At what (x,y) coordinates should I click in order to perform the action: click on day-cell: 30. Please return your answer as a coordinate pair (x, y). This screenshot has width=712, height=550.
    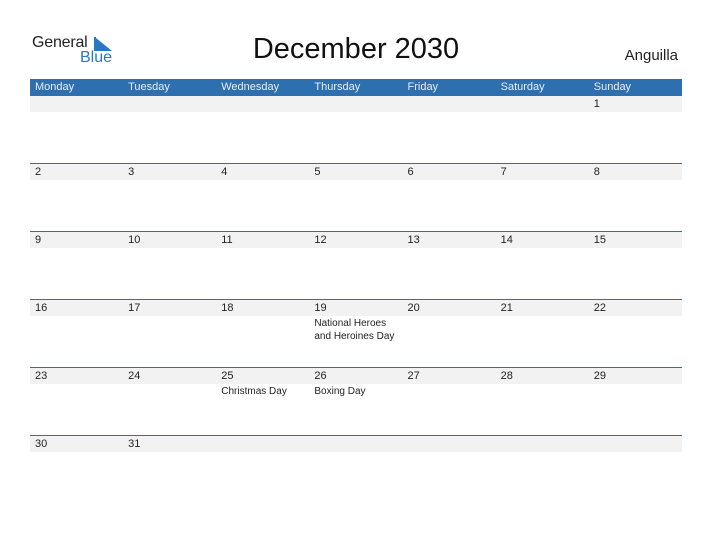
    Looking at the image, I should click on (76, 444).